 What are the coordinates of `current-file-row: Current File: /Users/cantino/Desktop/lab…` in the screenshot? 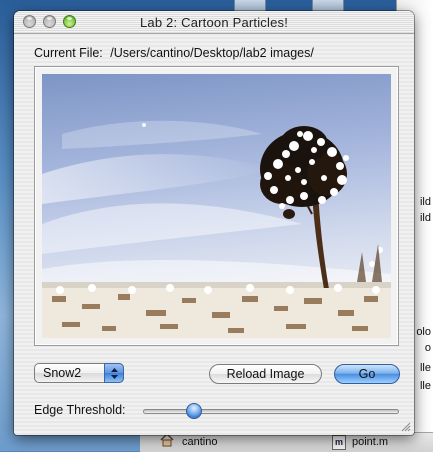 It's located at (174, 53).